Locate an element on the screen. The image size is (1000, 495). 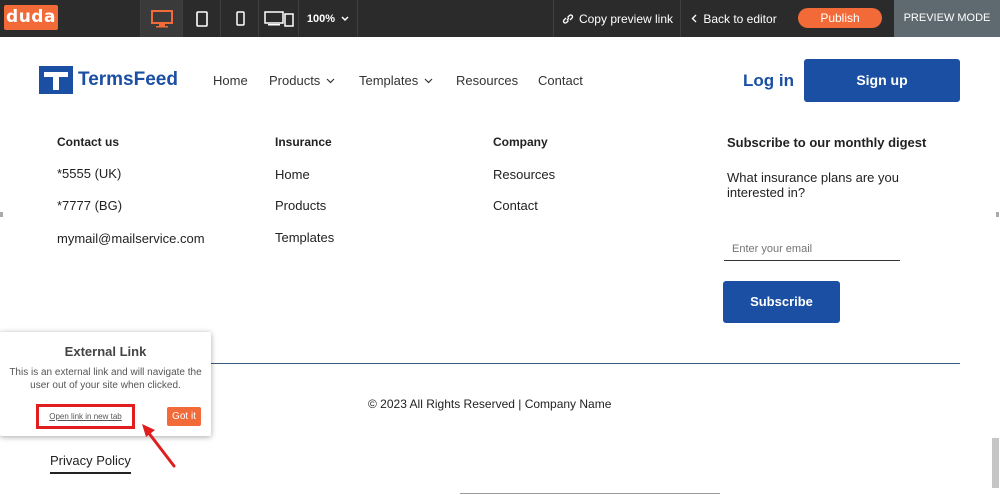
link-icon is located at coordinates (568, 18).